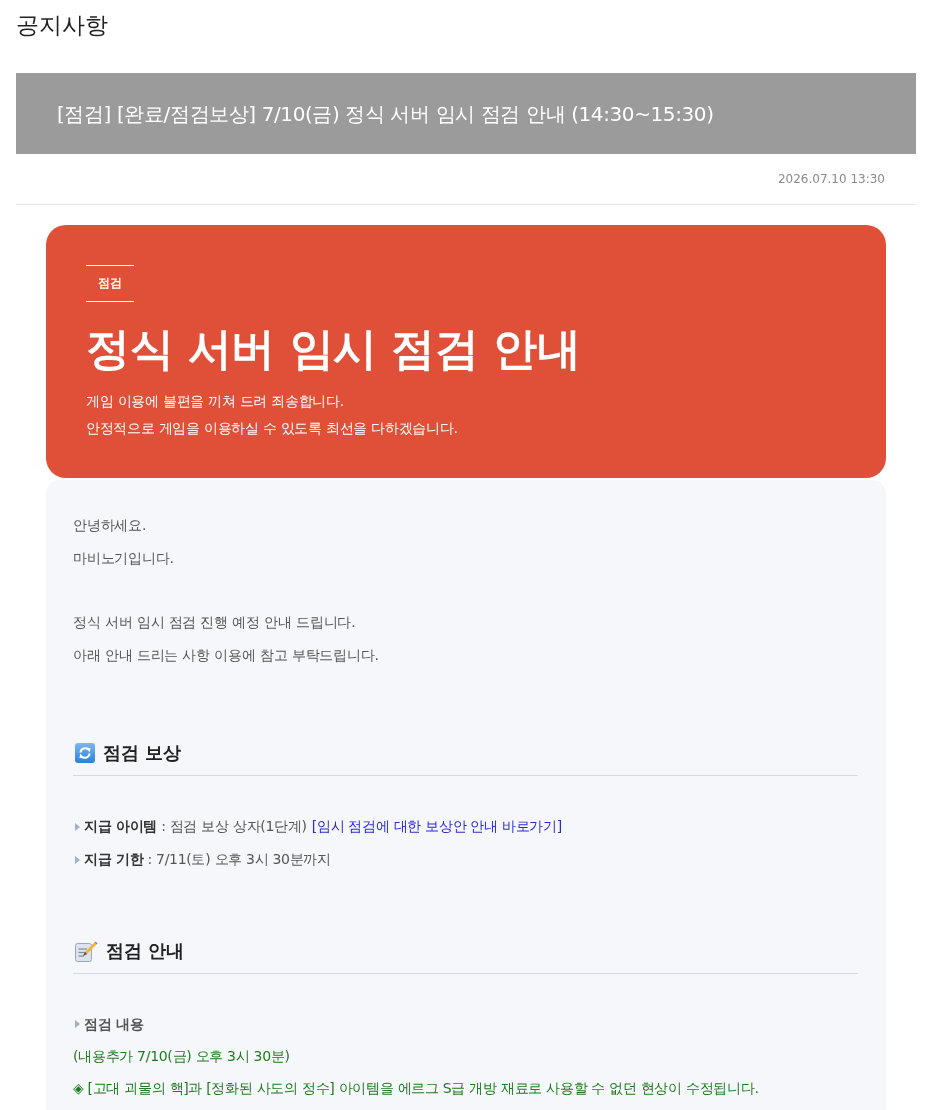 The width and height of the screenshot is (925, 1110). Describe the element at coordinates (85, 753) in the screenshot. I see `refresh-icon` at that location.